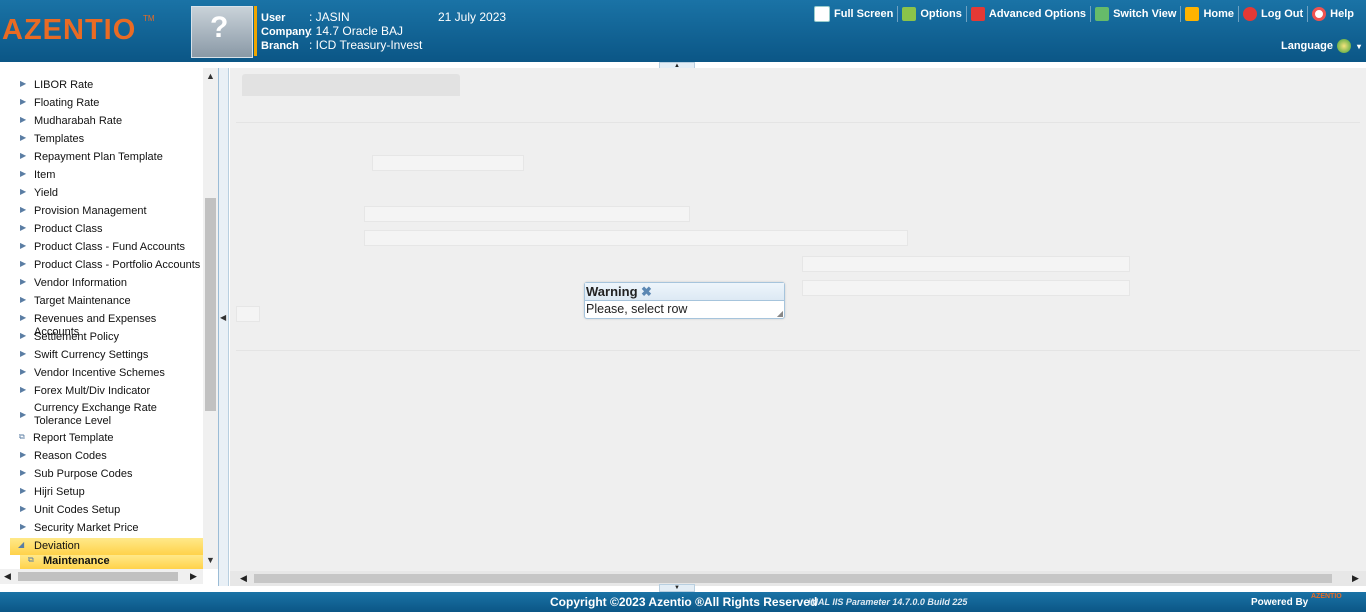 The image size is (1366, 612). Describe the element at coordinates (646, 292) in the screenshot. I see `close-icon: ✖` at that location.